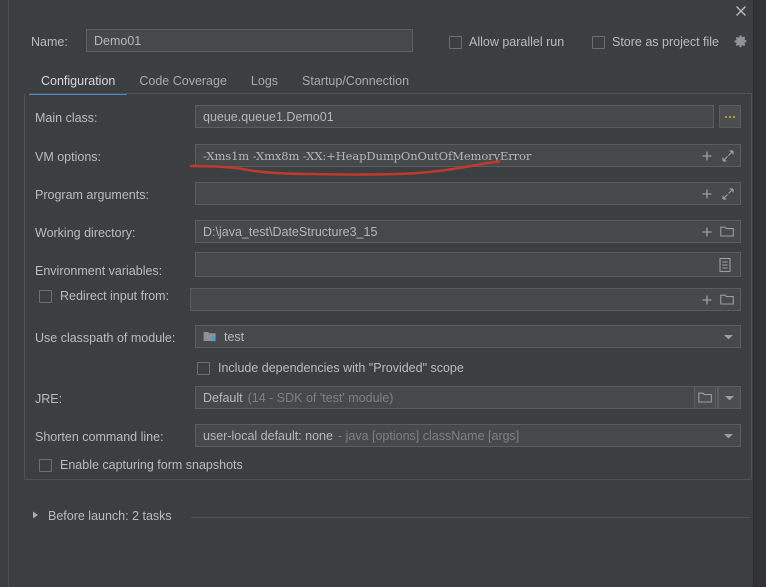 The height and width of the screenshot is (587, 766). What do you see at coordinates (183, 84) in the screenshot?
I see `tab-code-coverage: Code Coverage` at bounding box center [183, 84].